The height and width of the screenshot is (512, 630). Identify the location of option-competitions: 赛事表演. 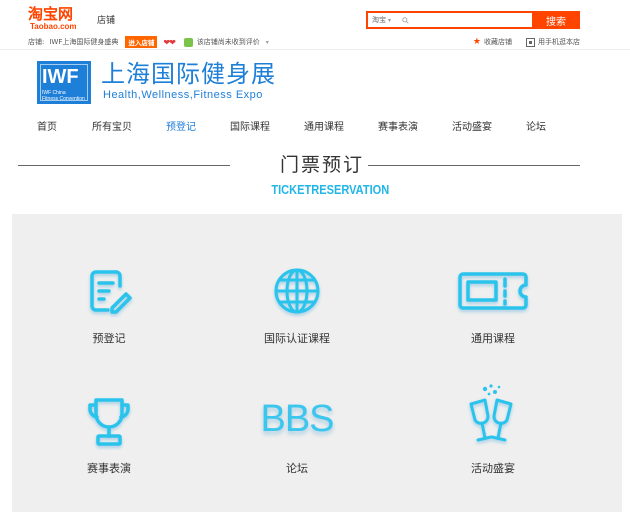
(109, 444).